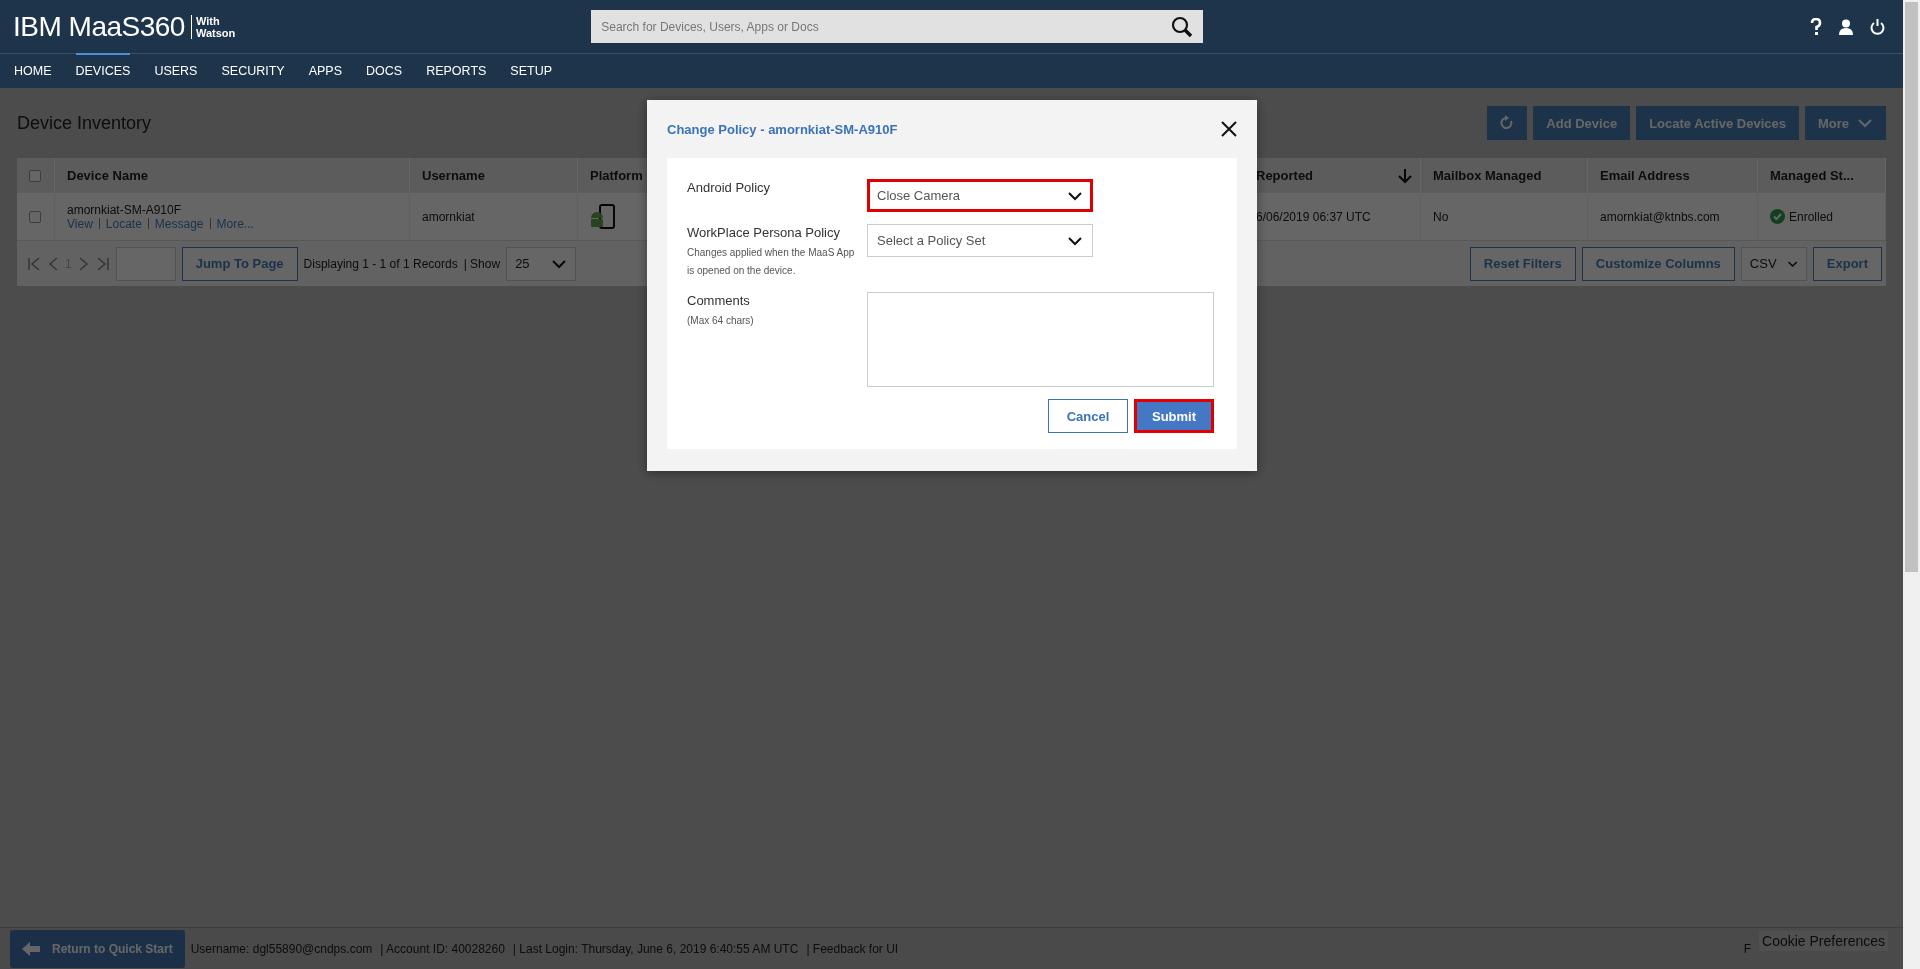 This screenshot has width=1920, height=969. What do you see at coordinates (1441, 216) in the screenshot?
I see `table-cell: No` at bounding box center [1441, 216].